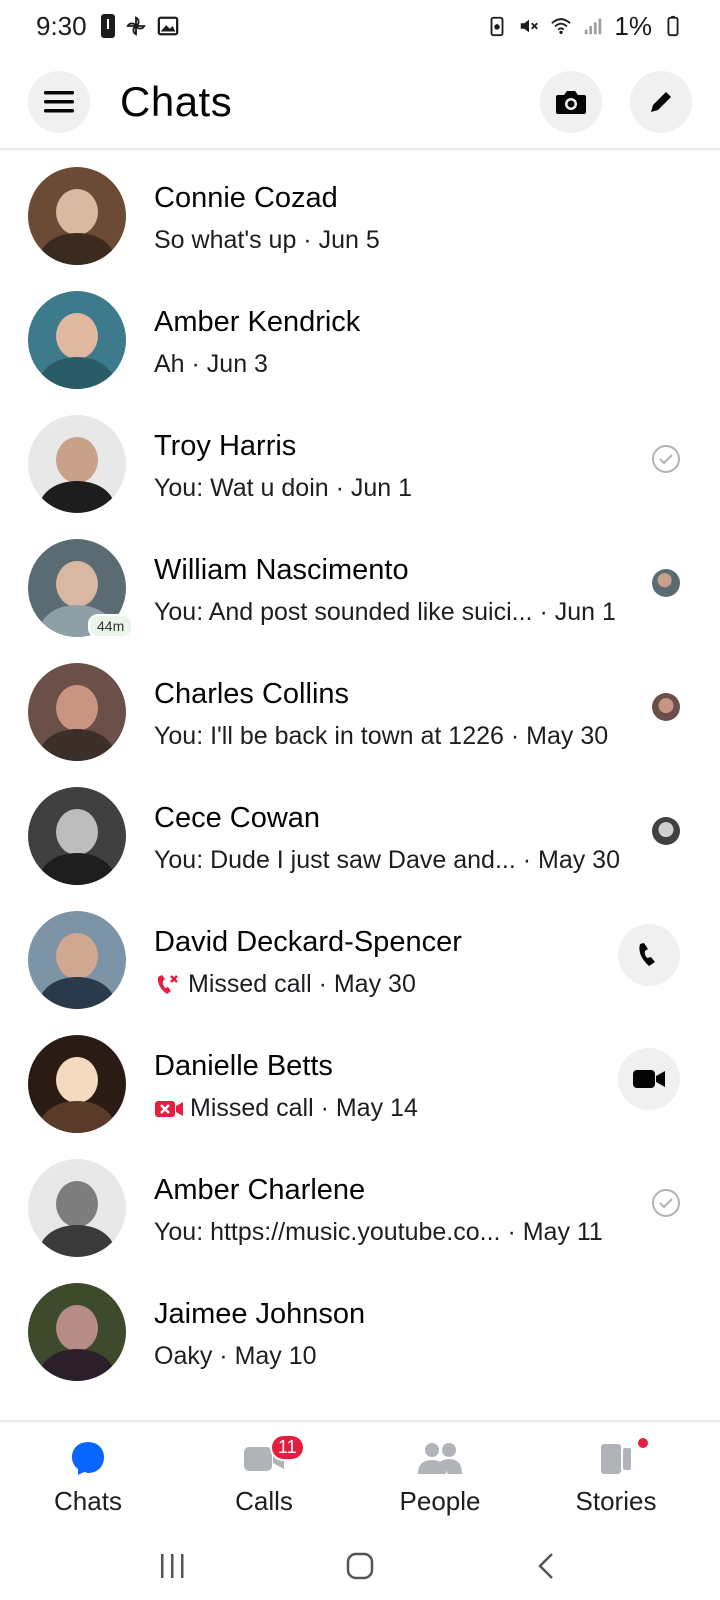 Image resolution: width=720 pixels, height=1600 pixels. Describe the element at coordinates (225, 446) in the screenshot. I see `contact-name: Troy Harris` at that location.